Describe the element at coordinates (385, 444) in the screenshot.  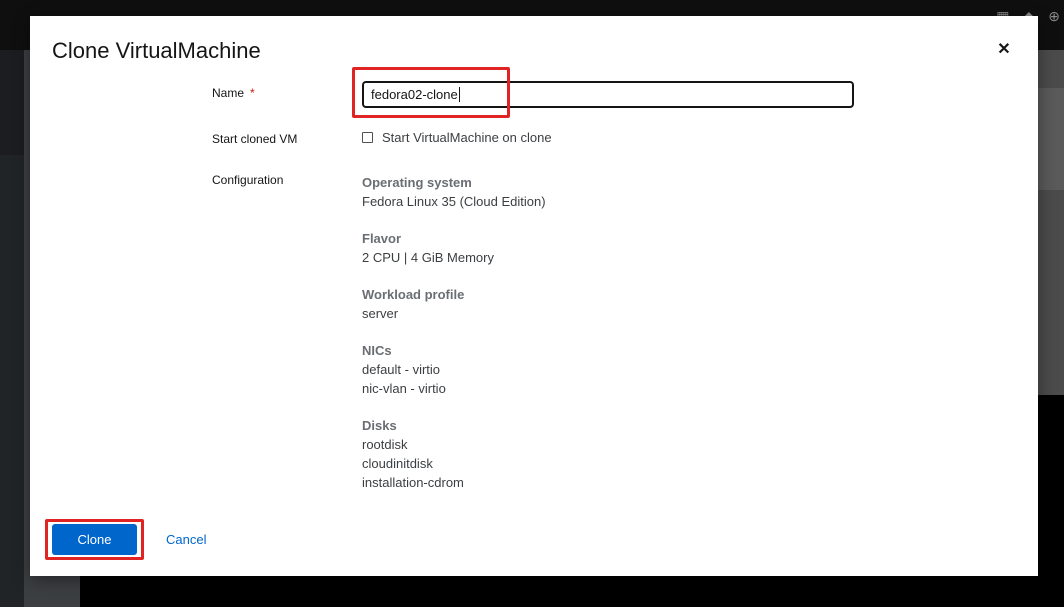
I see `config-value: rootdisk` at that location.